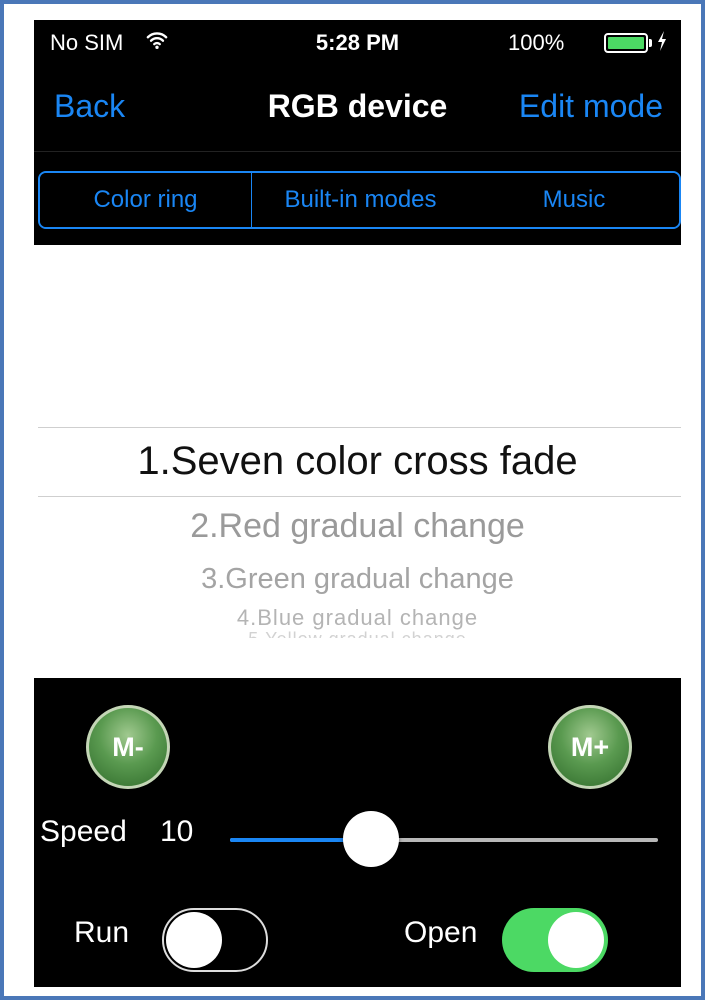  Describe the element at coordinates (359, 427) in the screenshot. I see `picker-highlight-top` at that location.